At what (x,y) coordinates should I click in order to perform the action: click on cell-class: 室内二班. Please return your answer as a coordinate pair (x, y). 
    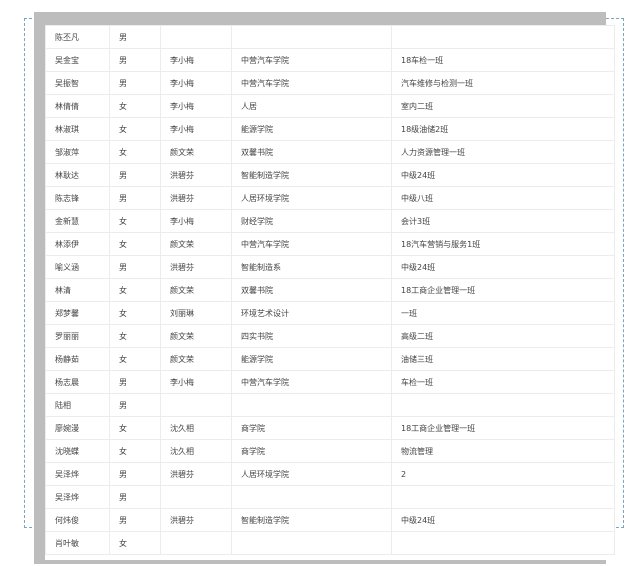
    Looking at the image, I should click on (503, 106).